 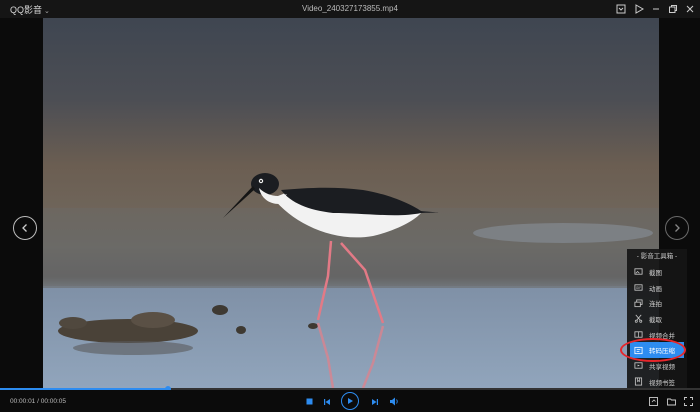 I want to click on stop-button, so click(x=309, y=401).